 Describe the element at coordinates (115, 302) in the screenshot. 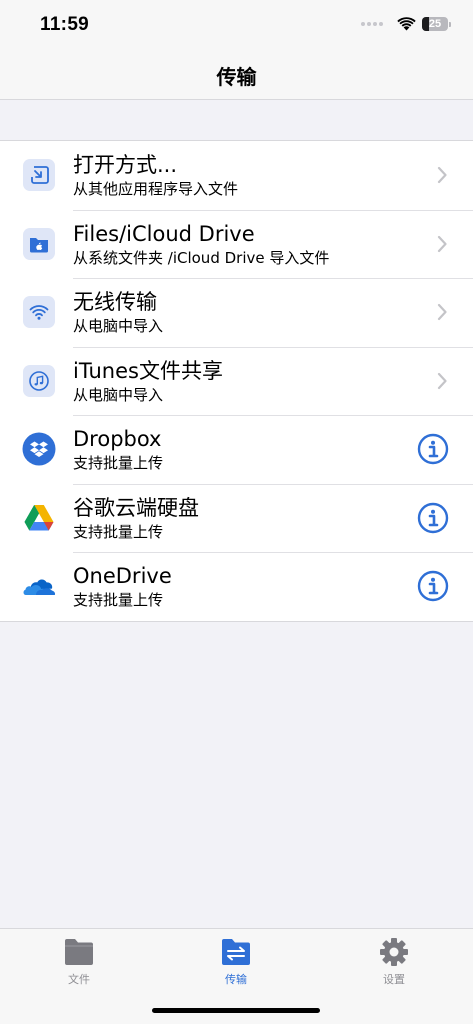

I see `row-title: 无线传输` at that location.